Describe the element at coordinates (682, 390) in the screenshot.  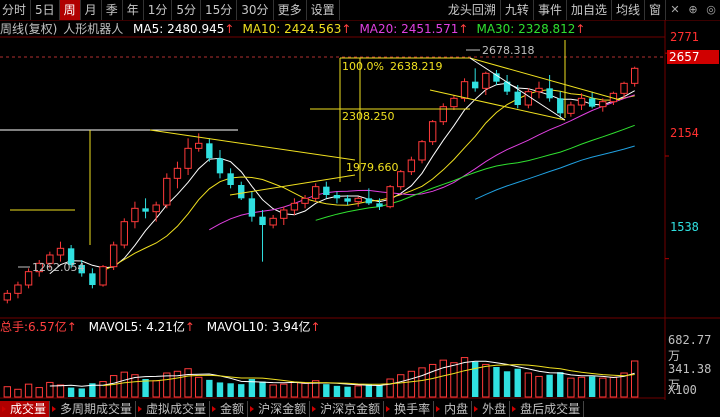
I see `volume-axis-unit: X100` at that location.